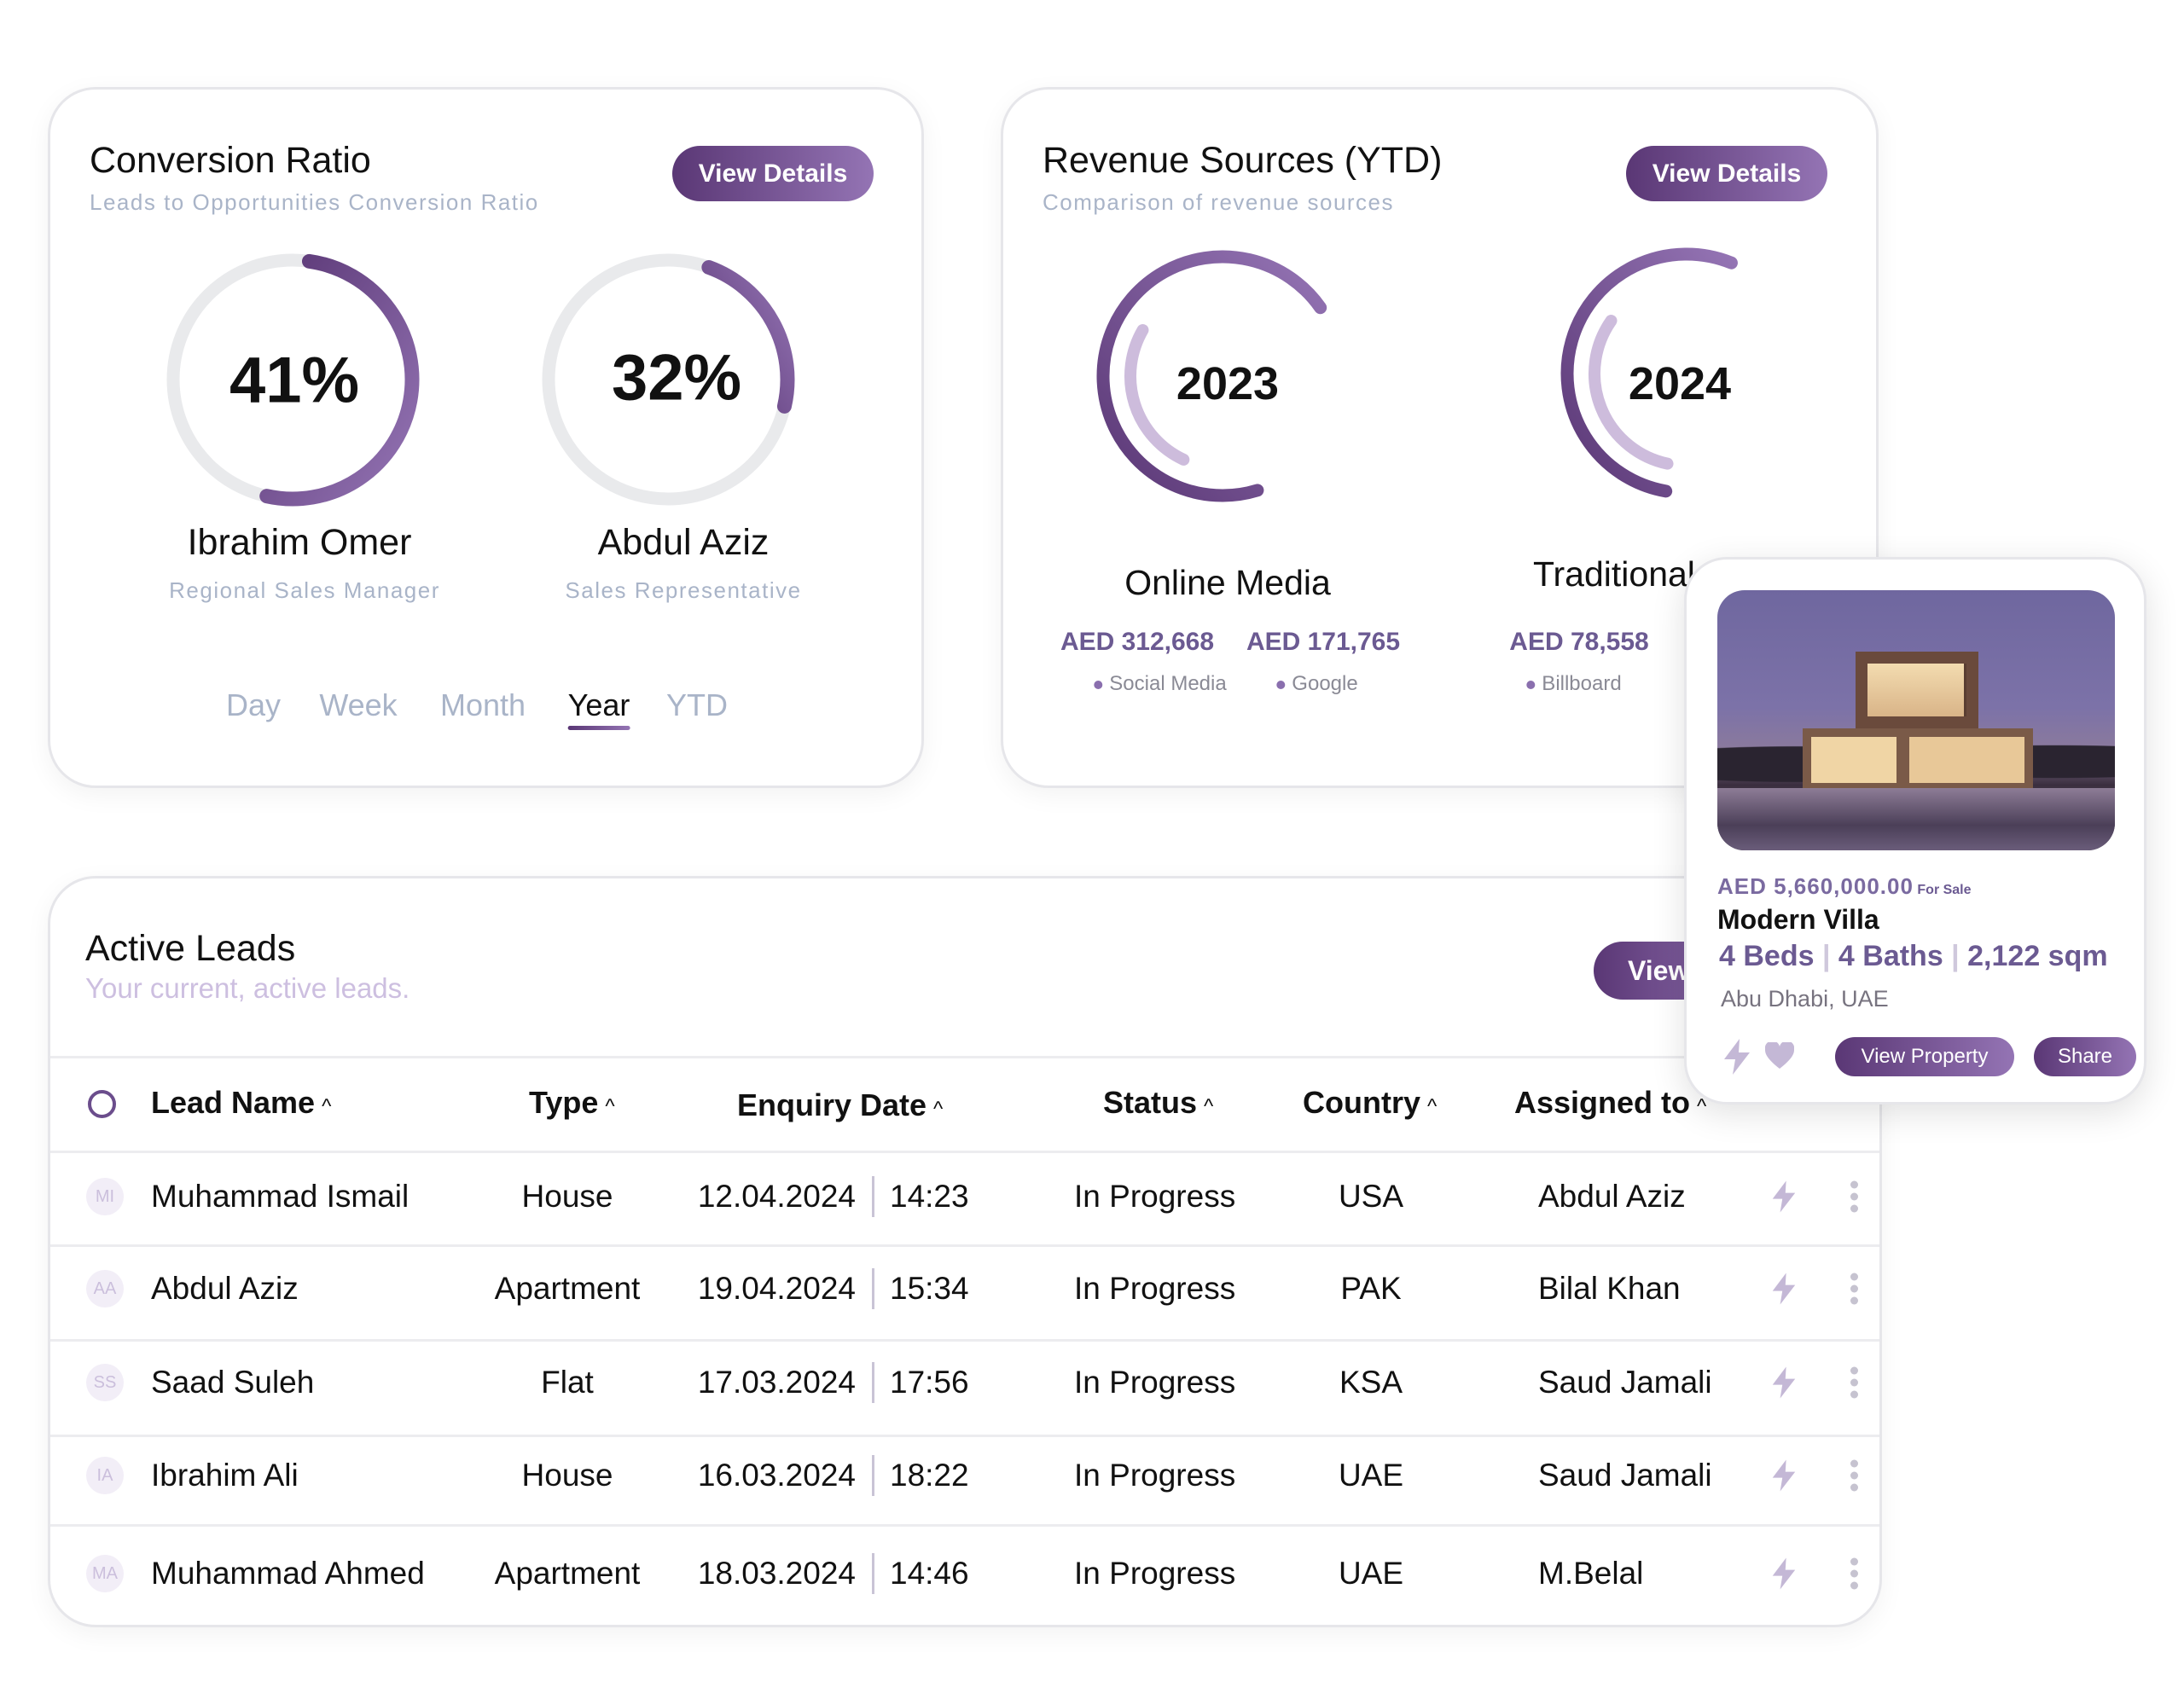  What do you see at coordinates (225, 1289) in the screenshot?
I see `lead-name: Abdul Aziz` at bounding box center [225, 1289].